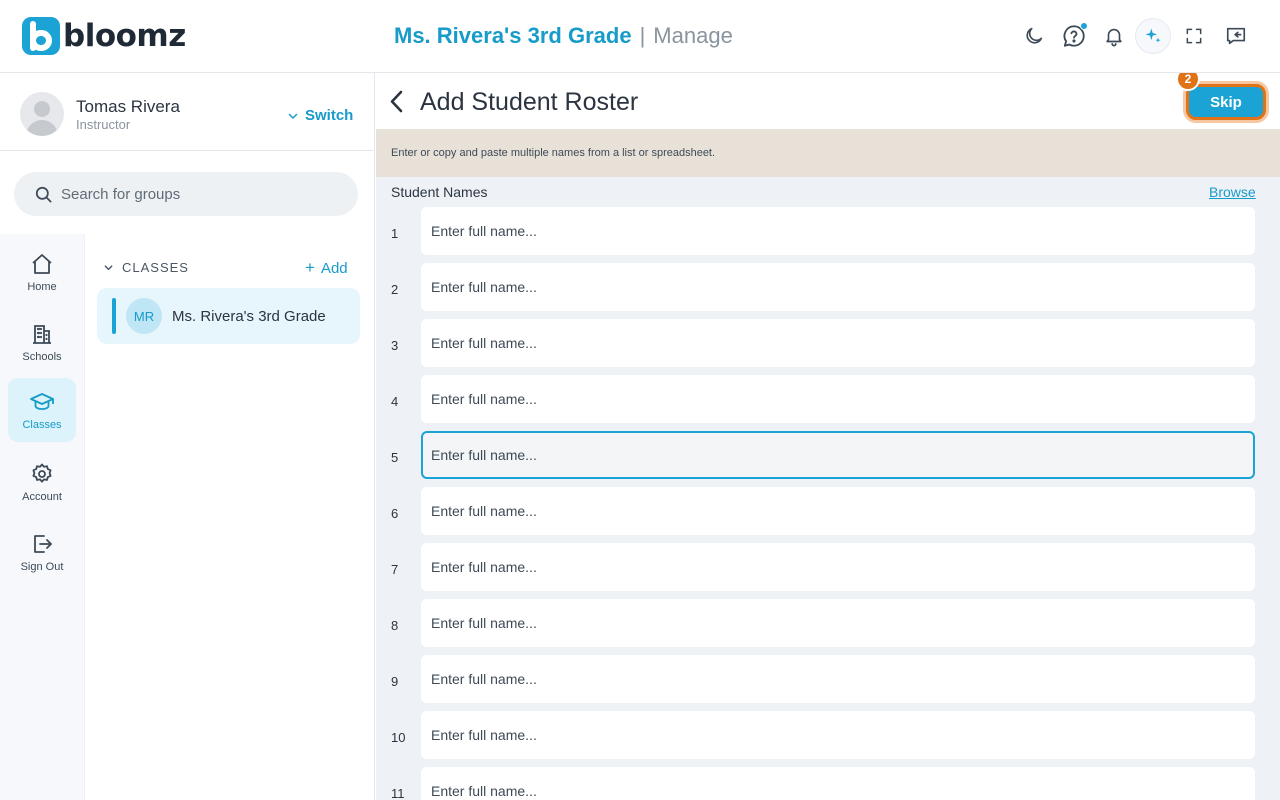 Image resolution: width=1280 pixels, height=800 pixels. I want to click on nav-schools: Schools, so click(42, 342).